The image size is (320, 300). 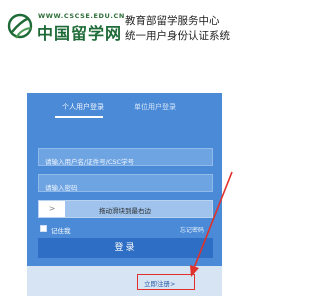 I want to click on active-tab-indicator, so click(x=79, y=117).